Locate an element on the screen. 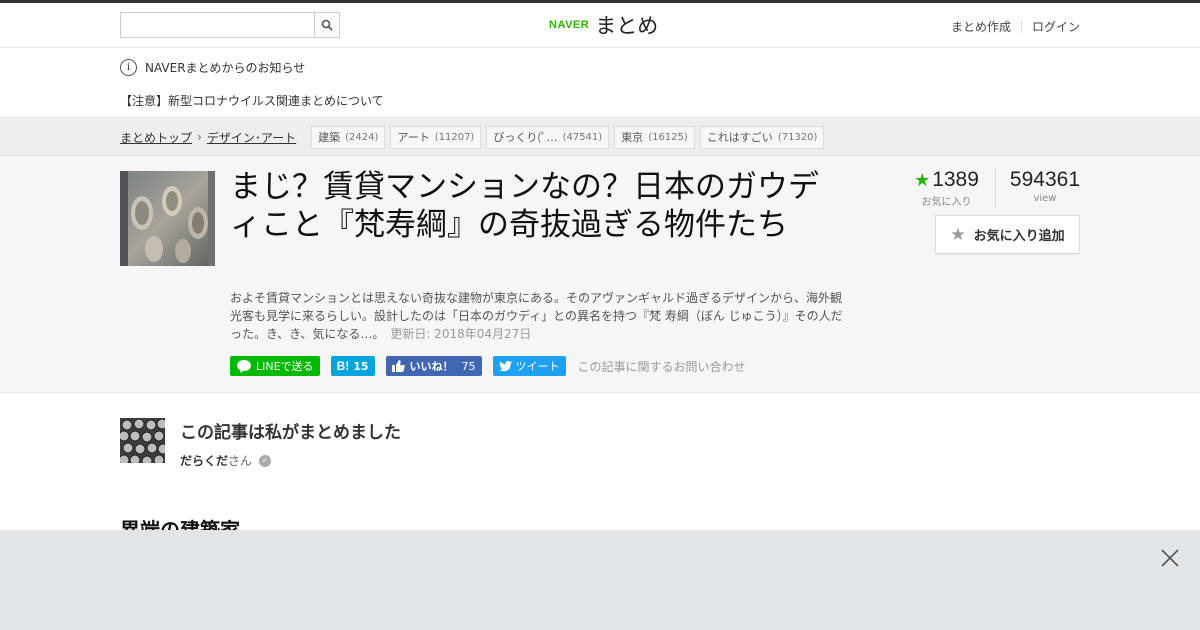  search-box is located at coordinates (230, 25).